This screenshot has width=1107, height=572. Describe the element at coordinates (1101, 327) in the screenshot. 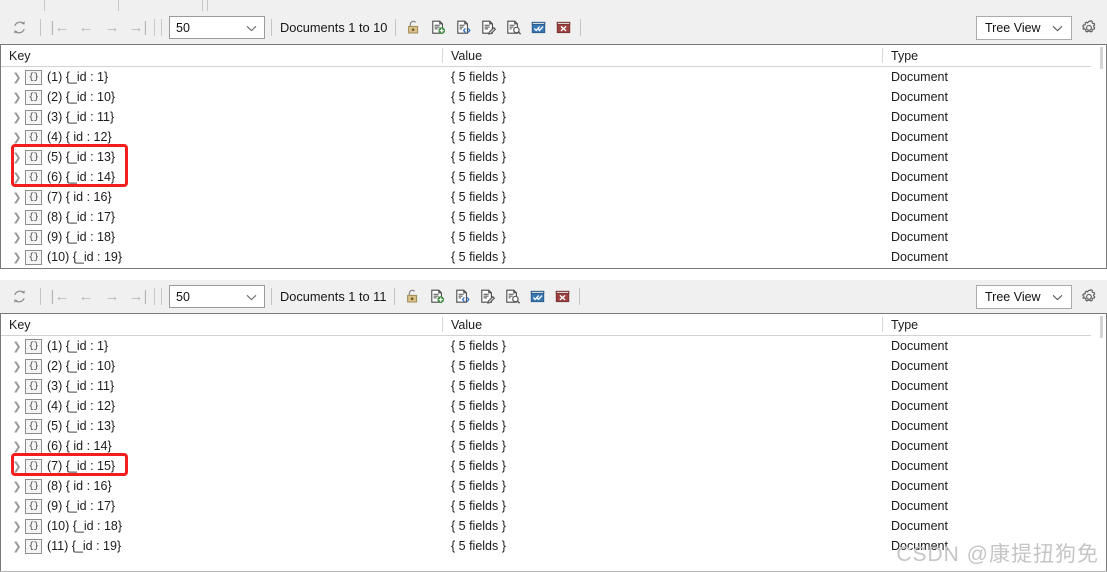

I see `scrollbar-thumb` at that location.